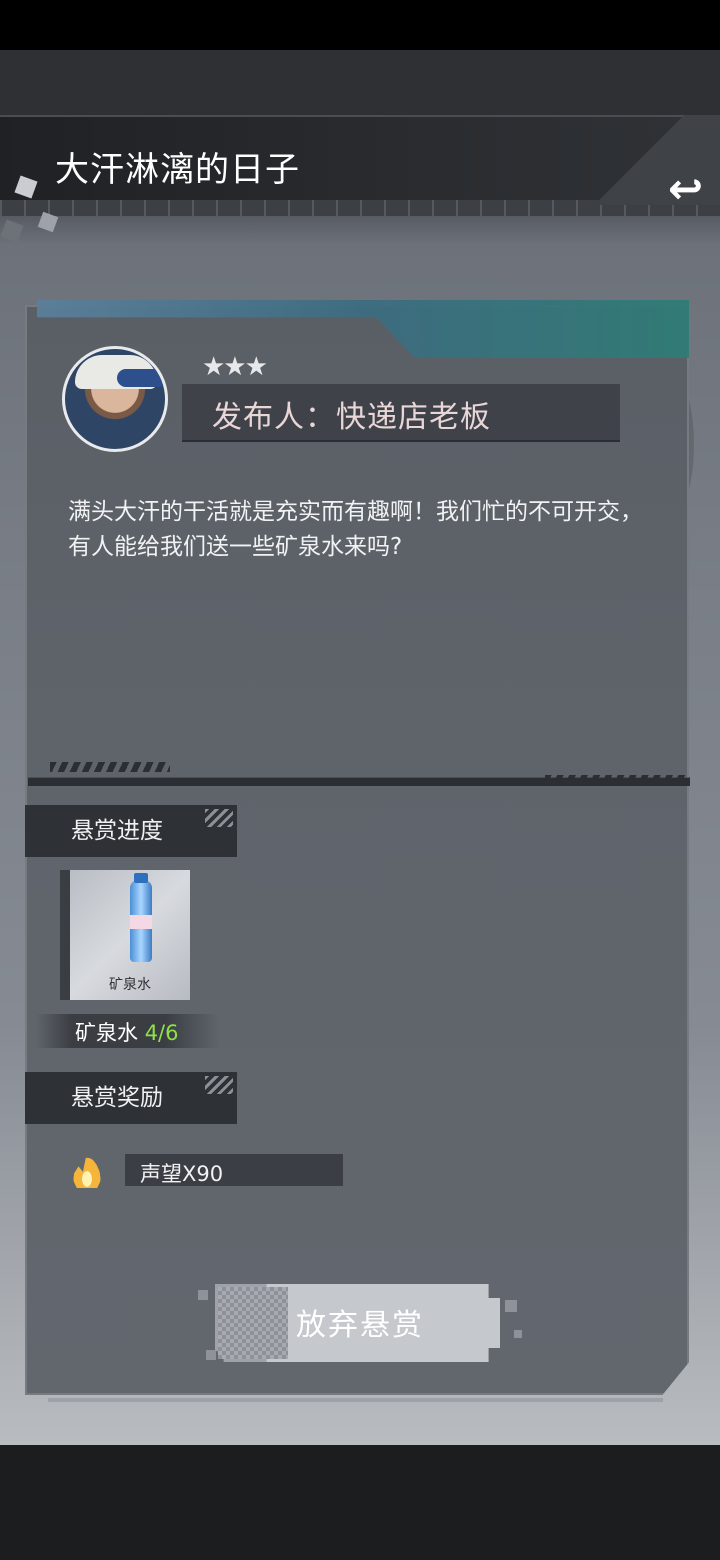 Image resolution: width=720 pixels, height=1560 pixels. What do you see at coordinates (125, 935) in the screenshot?
I see `item-card-water: 矿泉水` at bounding box center [125, 935].